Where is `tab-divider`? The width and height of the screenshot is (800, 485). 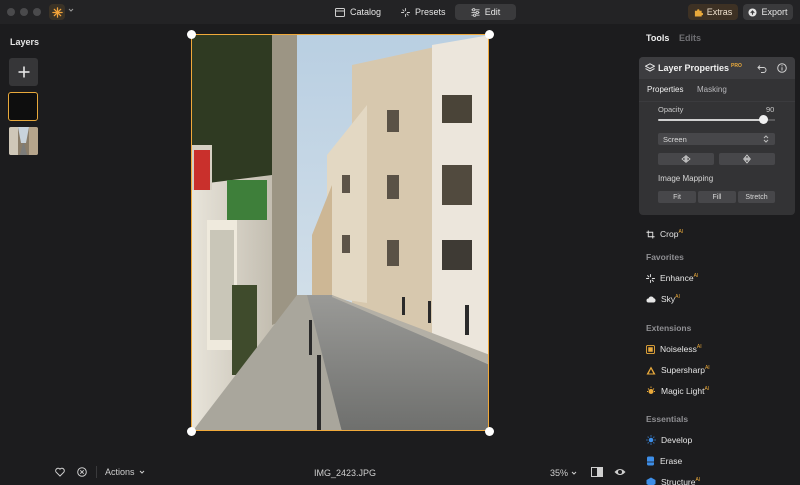 tab-divider is located at coordinates (717, 101).